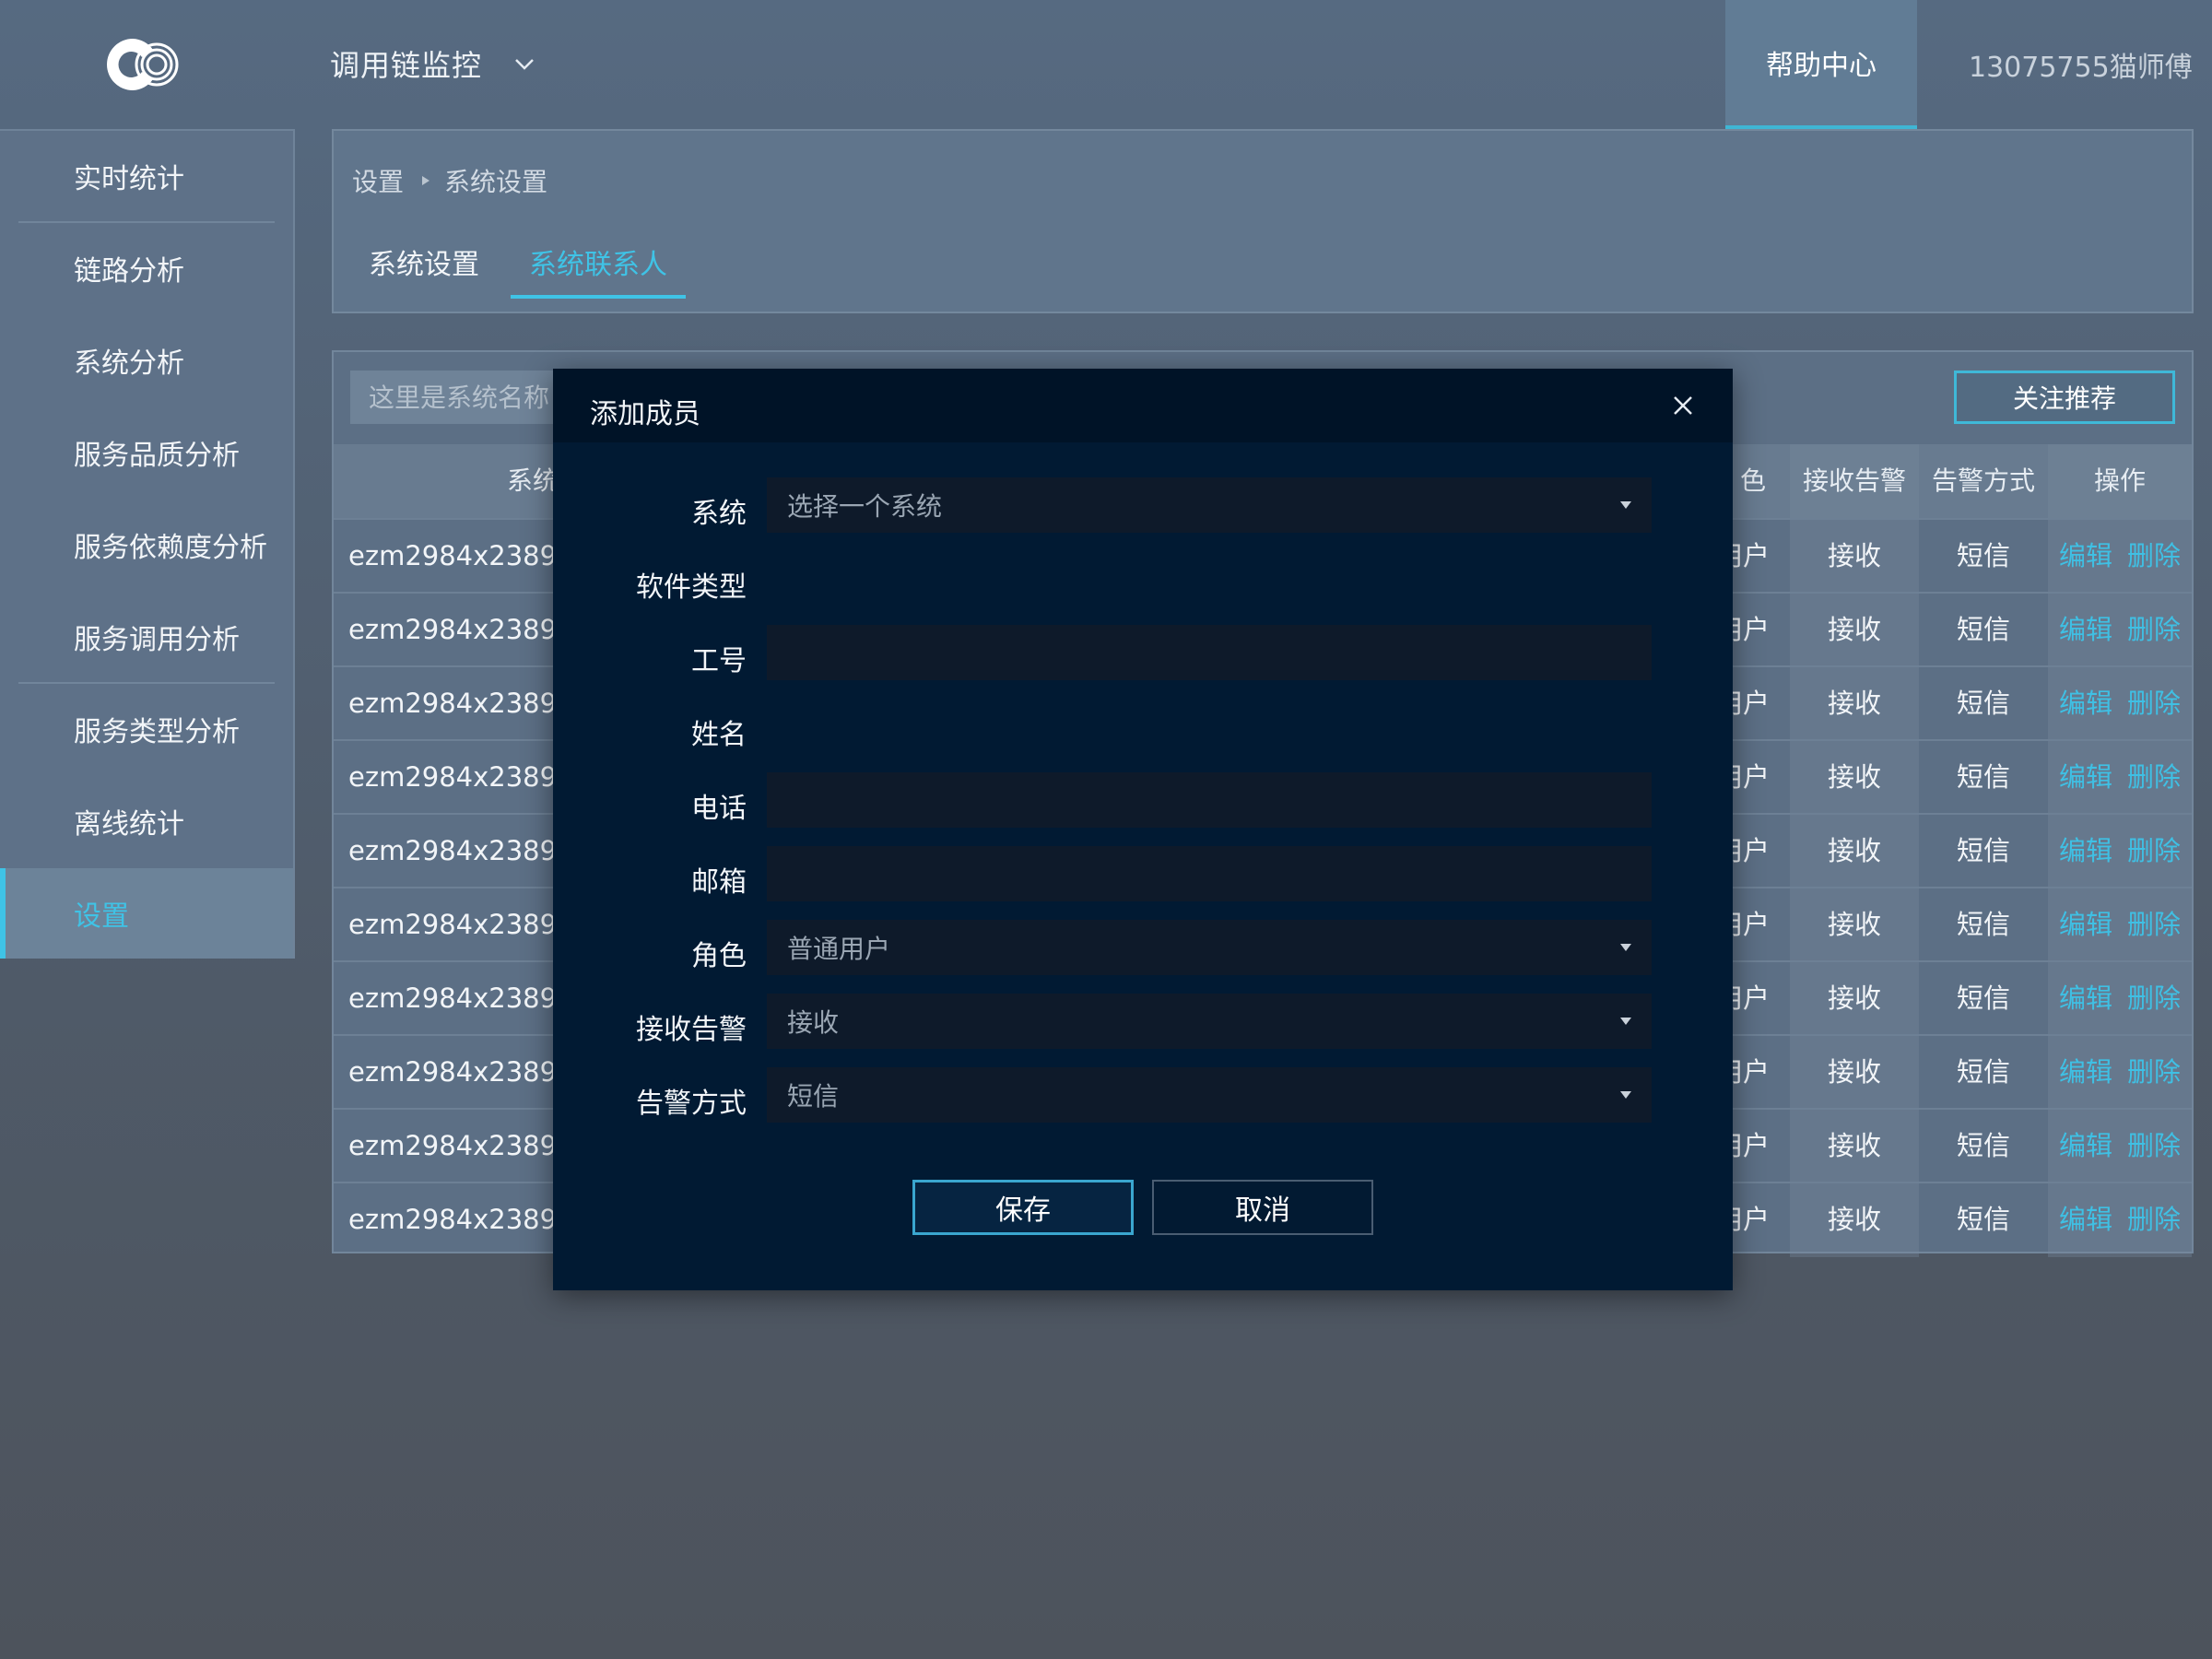  I want to click on dialog-header: 添加成员, so click(1143, 405).